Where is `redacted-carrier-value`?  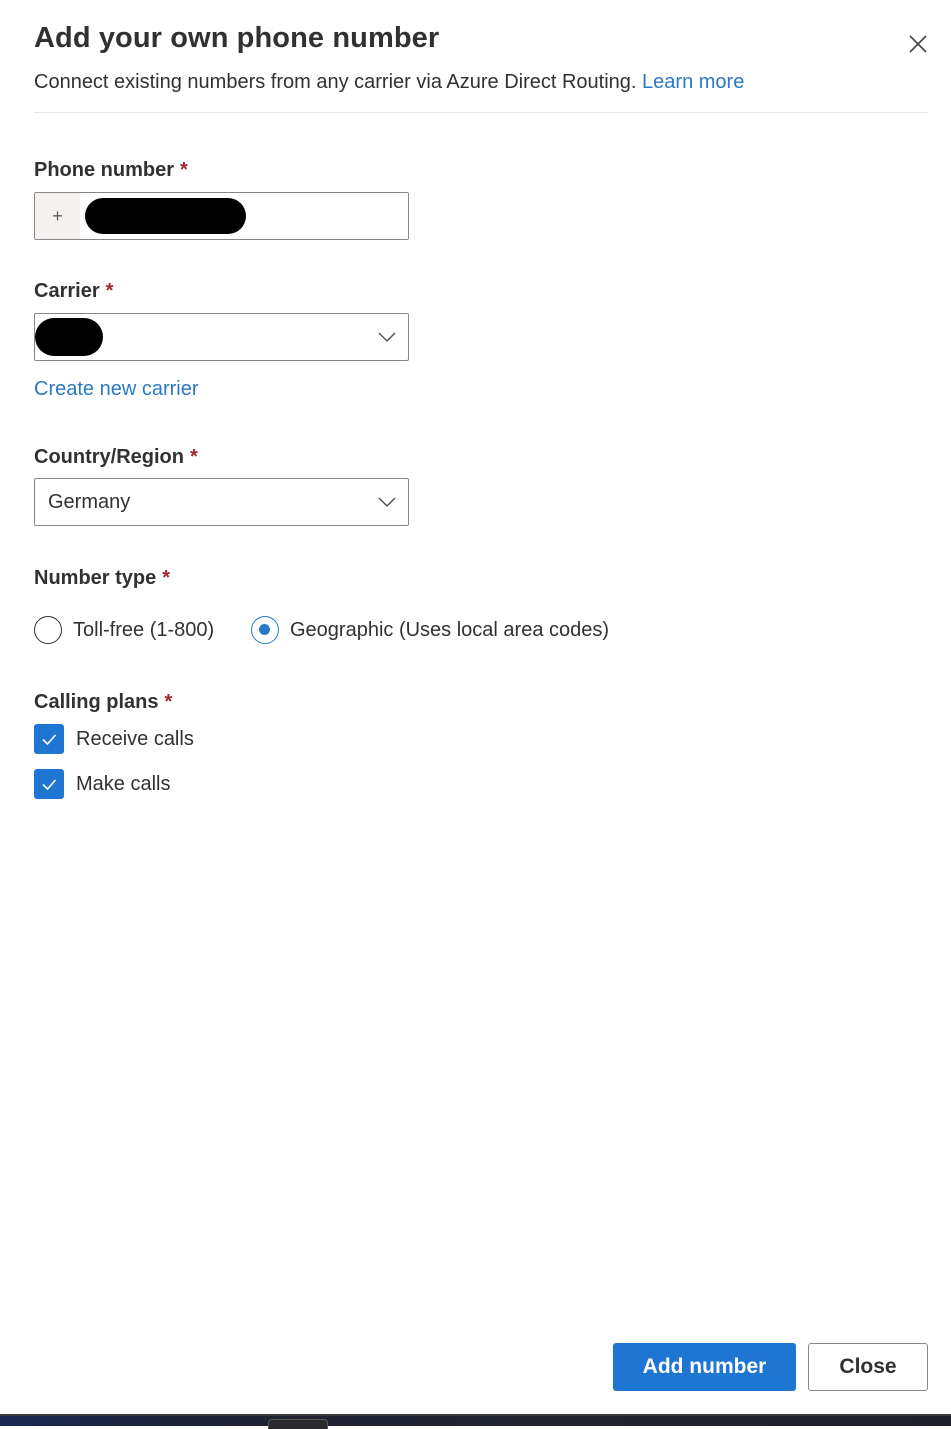
redacted-carrier-value is located at coordinates (69, 337).